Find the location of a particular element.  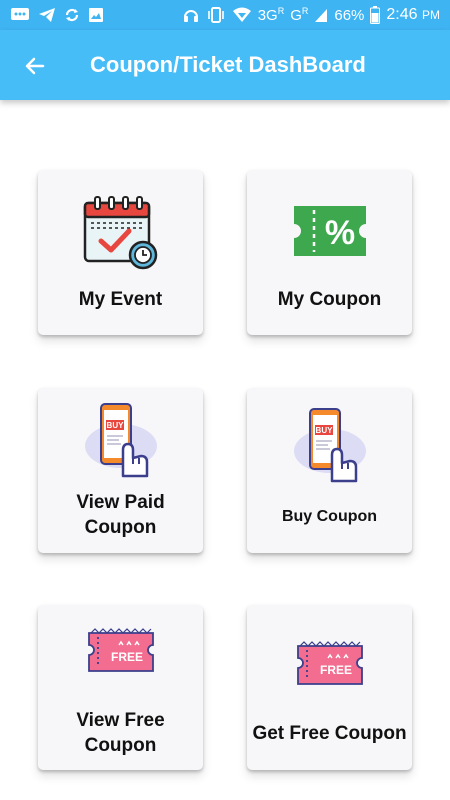

my-event-card: My Event is located at coordinates (120, 252).